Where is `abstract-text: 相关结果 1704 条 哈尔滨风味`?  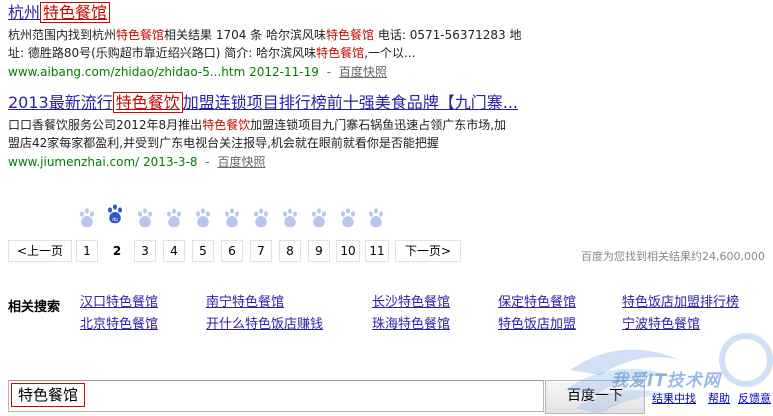
abstract-text: 相关结果 1704 条 哈尔滨风味 is located at coordinates (245, 35).